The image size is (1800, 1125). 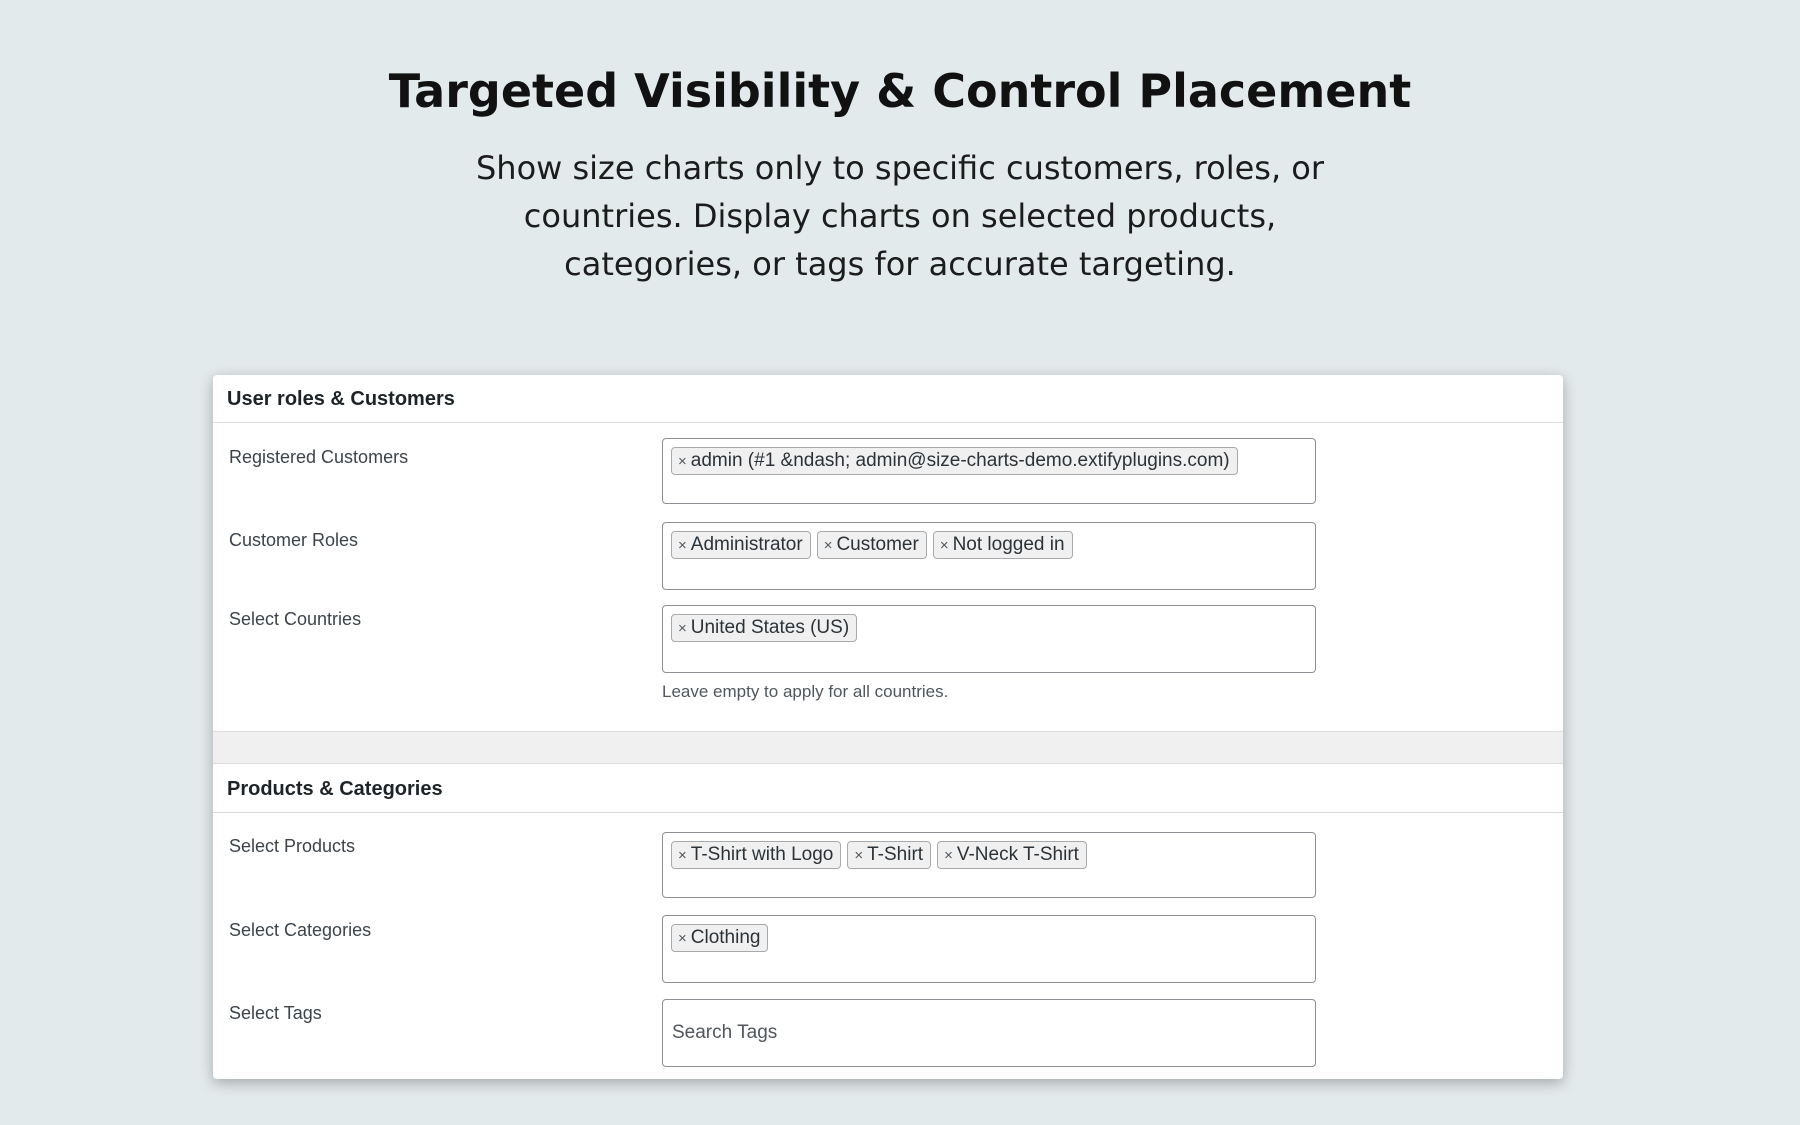 I want to click on selected-chip: × T-Shirt with Logo, so click(x=756, y=855).